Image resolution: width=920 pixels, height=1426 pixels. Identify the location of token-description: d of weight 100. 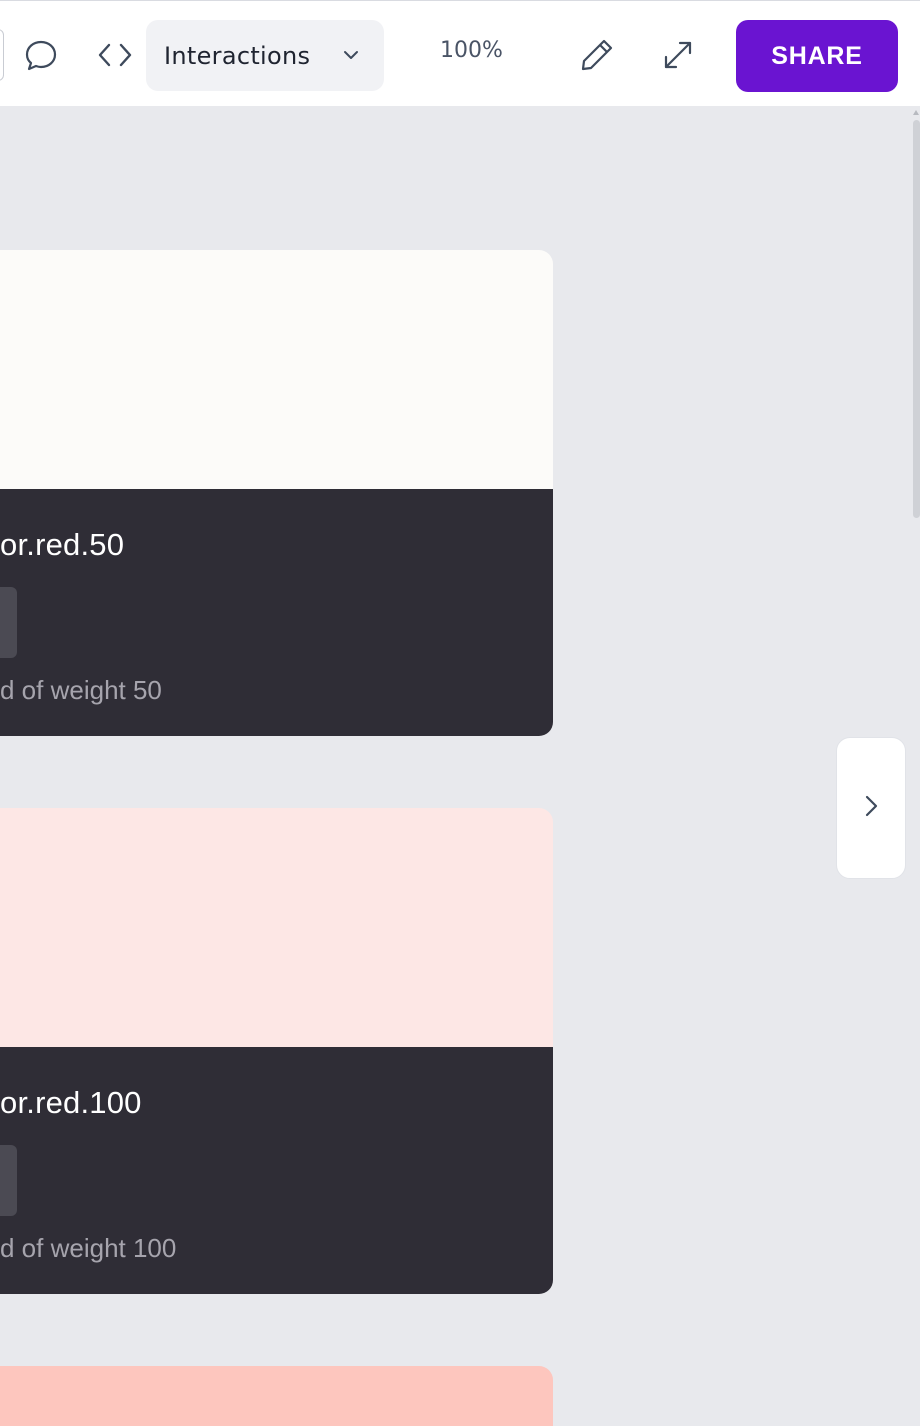
(88, 1248).